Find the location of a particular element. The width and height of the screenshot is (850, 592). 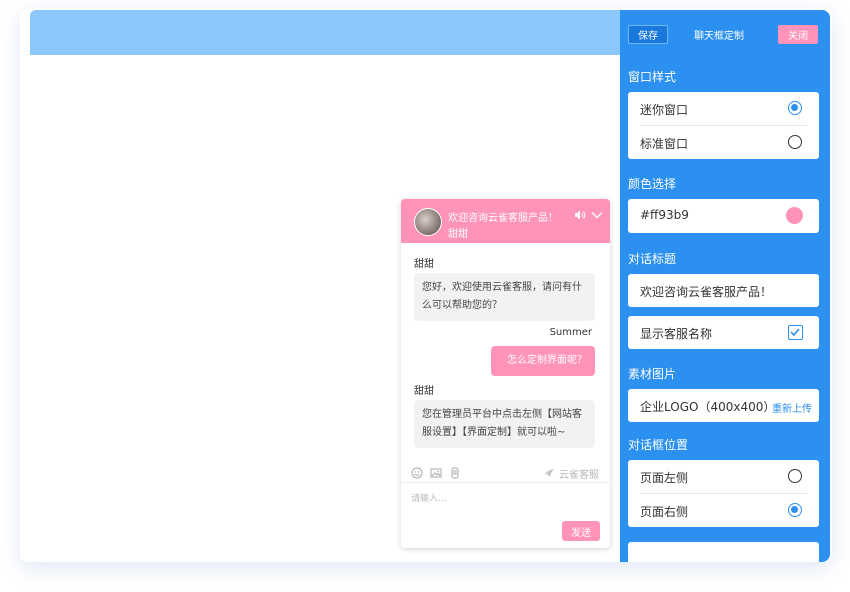

message-bubble-incoming: 您好，欢迎使用云雀客服，请问有什 么可以帮助您的？ is located at coordinates (504, 297).